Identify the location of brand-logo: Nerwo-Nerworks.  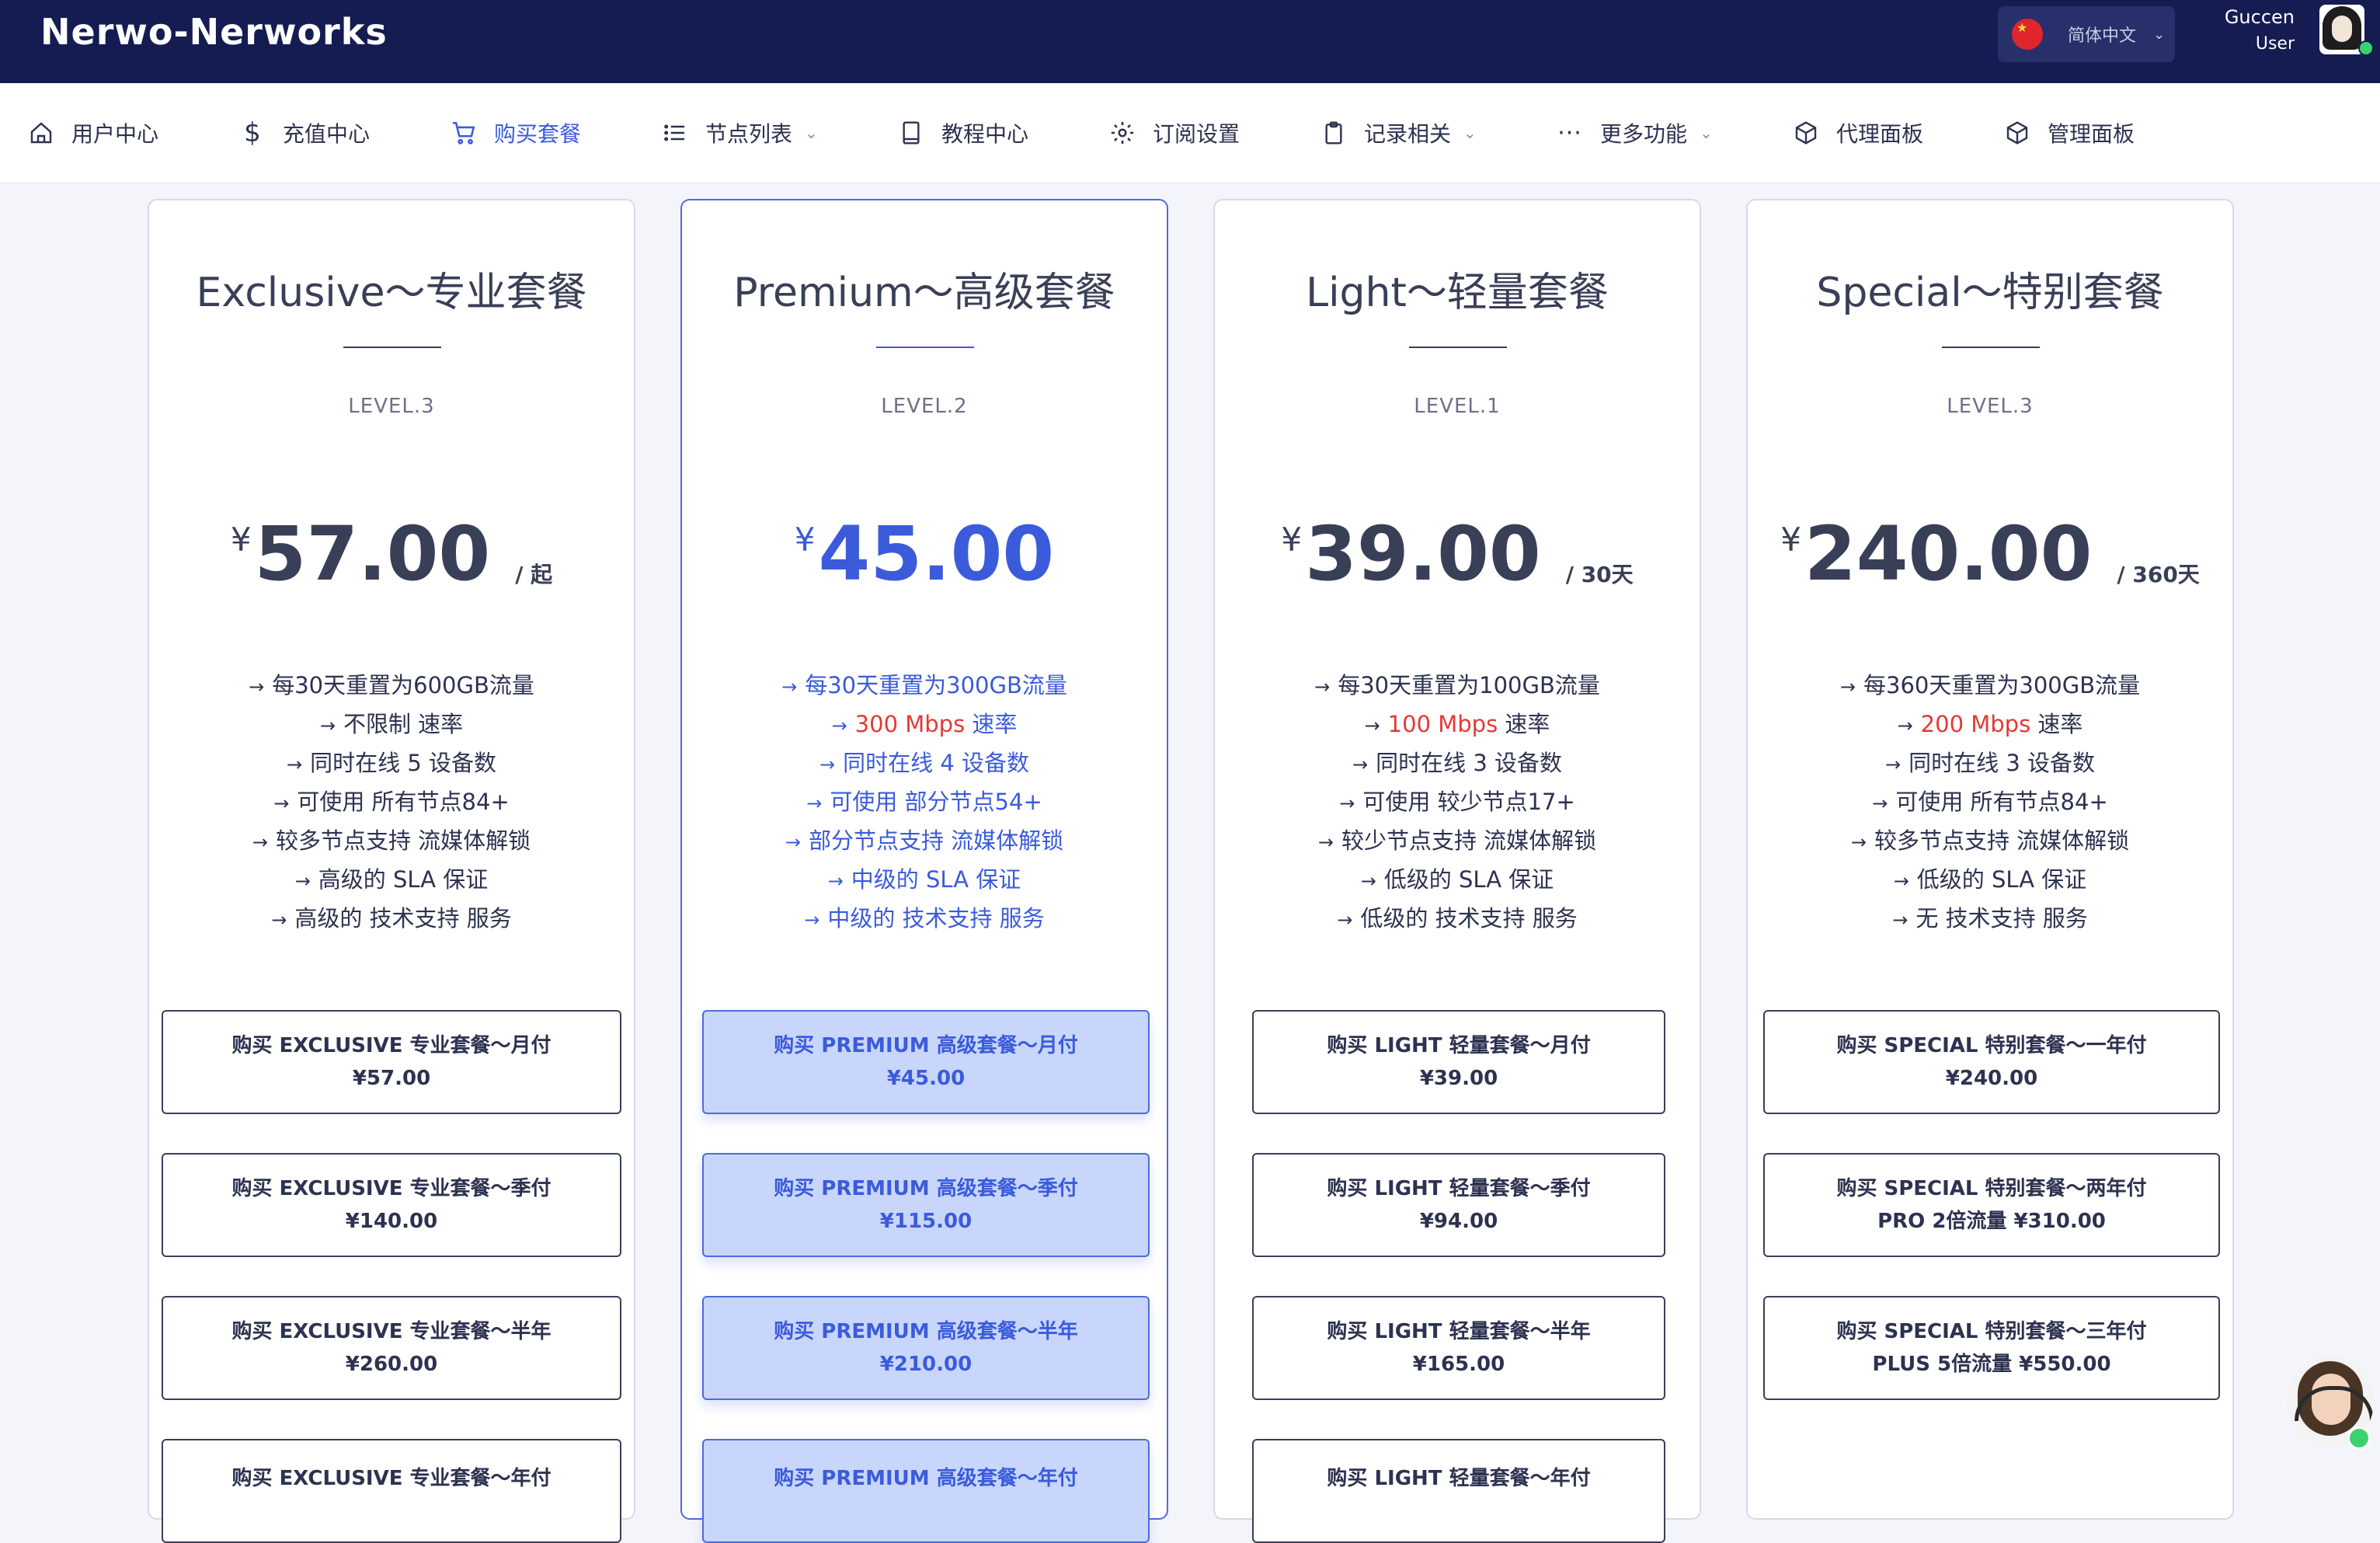
(214, 32).